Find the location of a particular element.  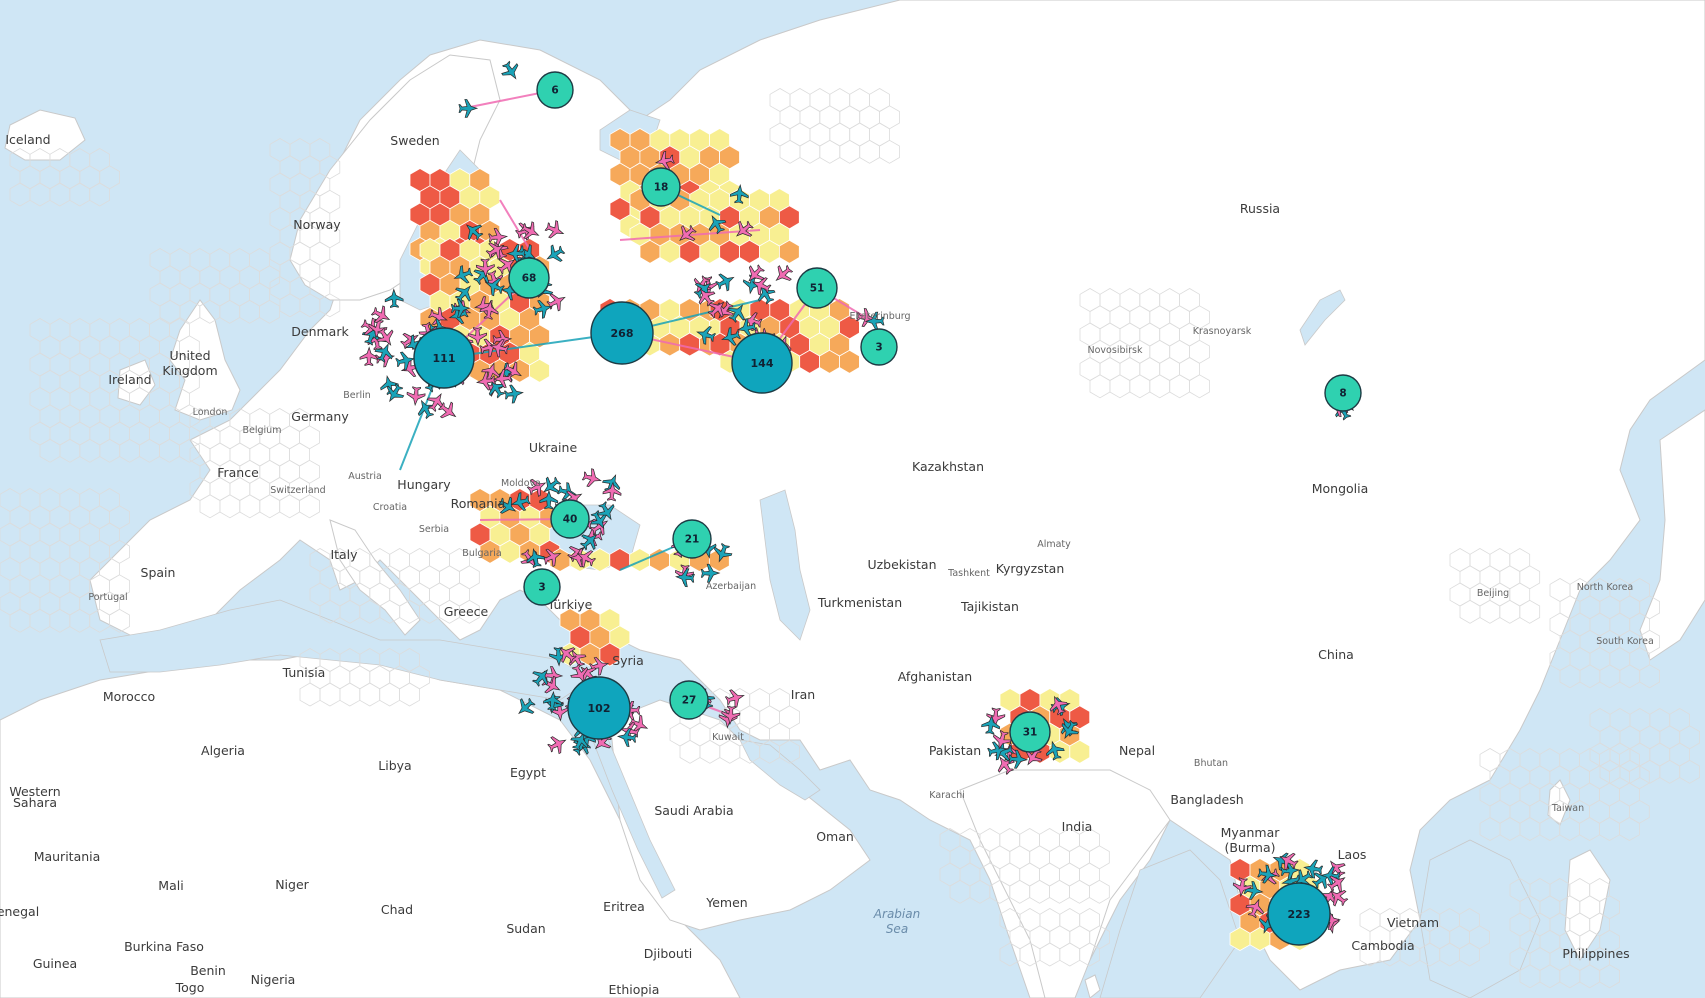

city-label: Austria is located at coordinates (365, 476).